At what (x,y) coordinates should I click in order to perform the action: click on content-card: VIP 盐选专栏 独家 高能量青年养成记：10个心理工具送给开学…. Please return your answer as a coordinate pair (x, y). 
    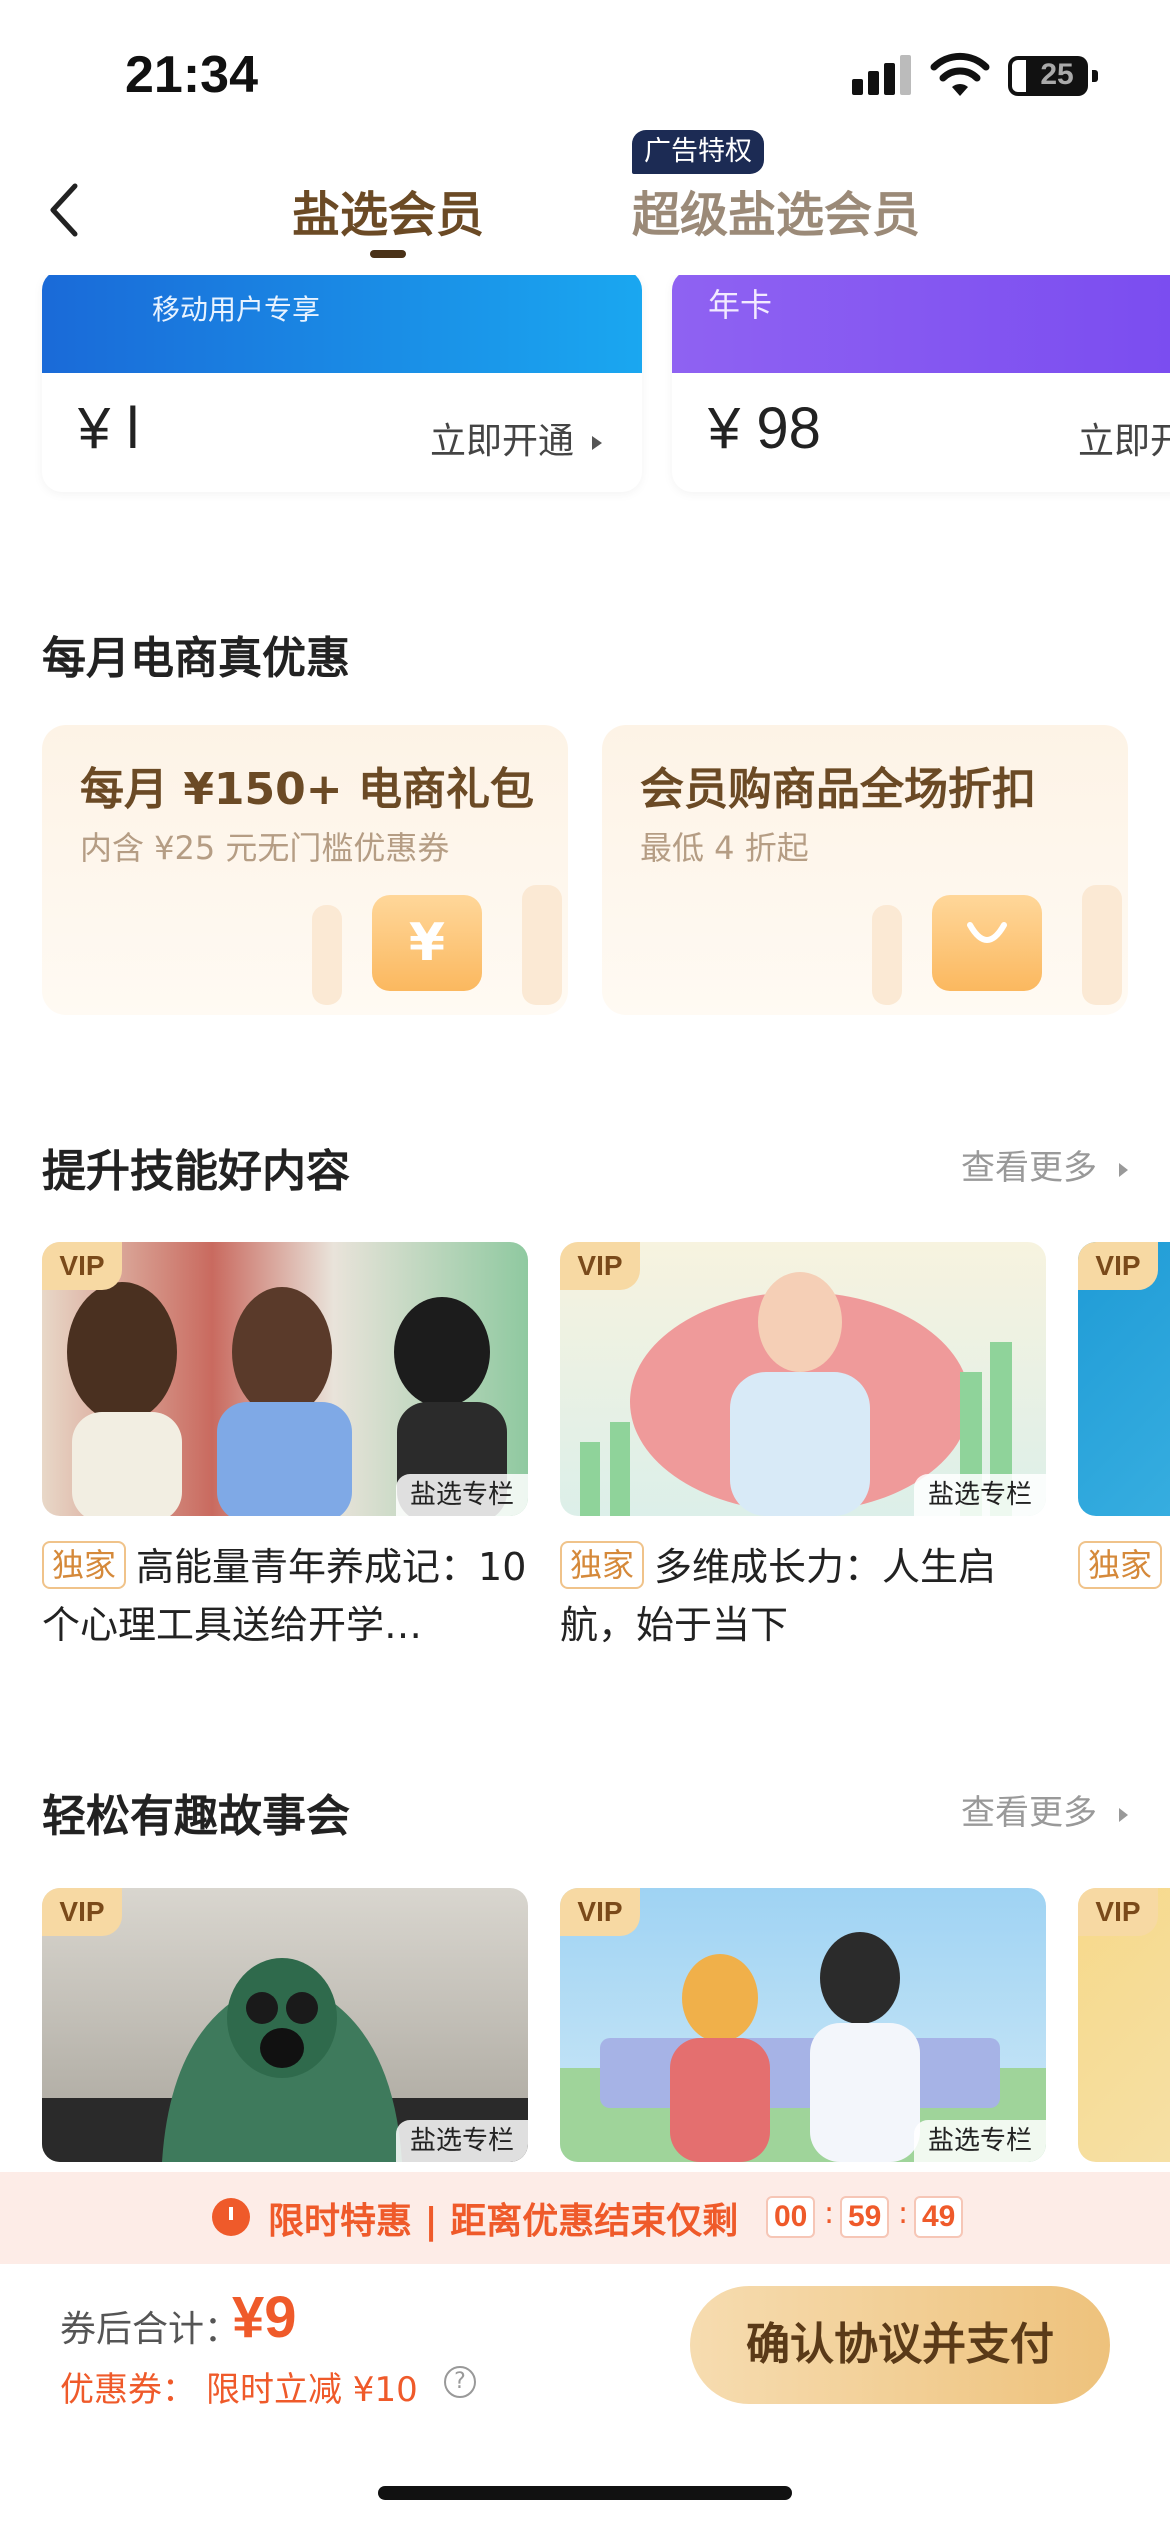
    Looking at the image, I should click on (285, 1448).